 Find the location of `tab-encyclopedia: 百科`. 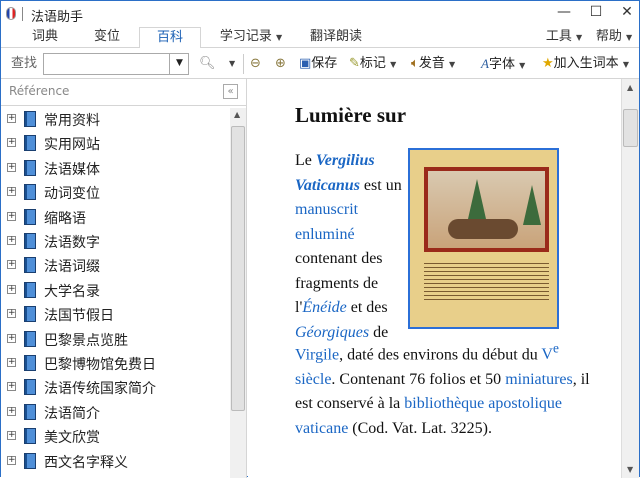

tab-encyclopedia: 百科 is located at coordinates (170, 38).